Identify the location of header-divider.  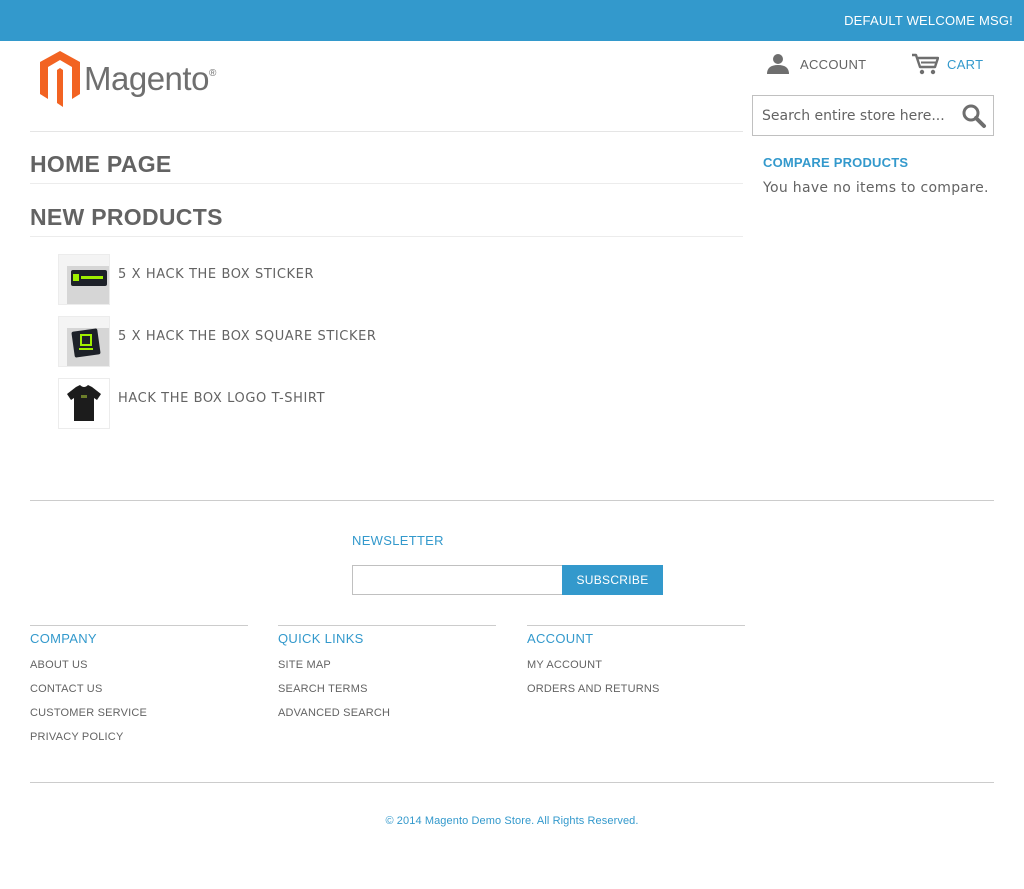
(386, 131).